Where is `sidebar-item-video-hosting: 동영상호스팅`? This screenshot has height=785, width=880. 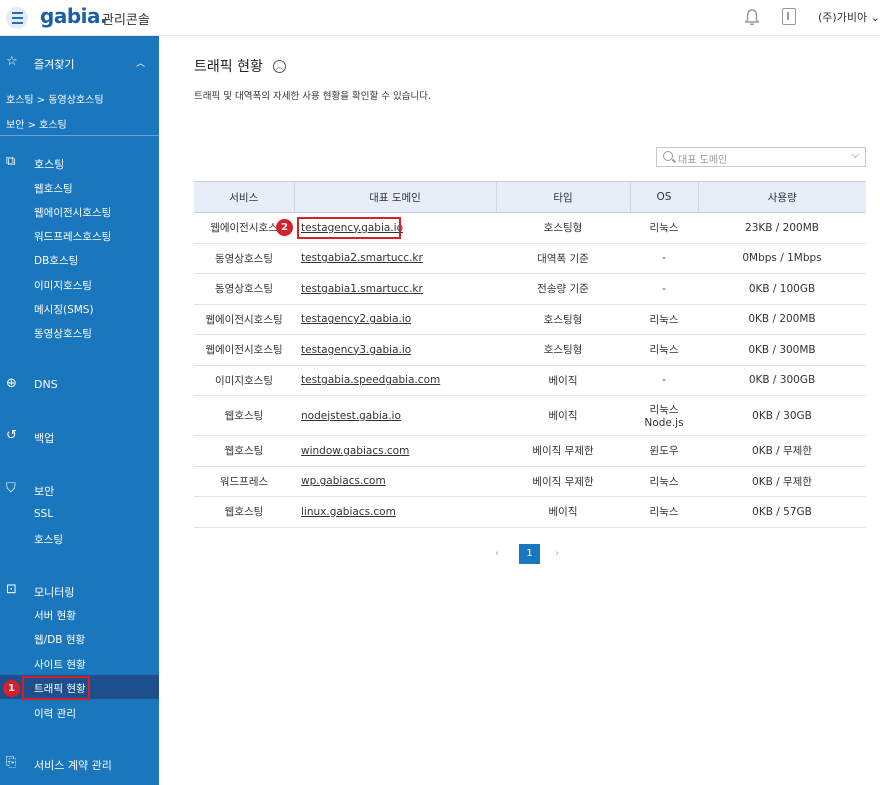 sidebar-item-video-hosting: 동영상호스팅 is located at coordinates (79, 333).